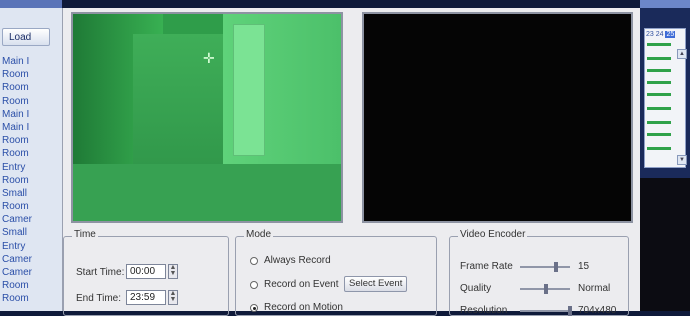 This screenshot has height=316, width=690. Describe the element at coordinates (254, 285) in the screenshot. I see `record-on-event-radio` at that location.